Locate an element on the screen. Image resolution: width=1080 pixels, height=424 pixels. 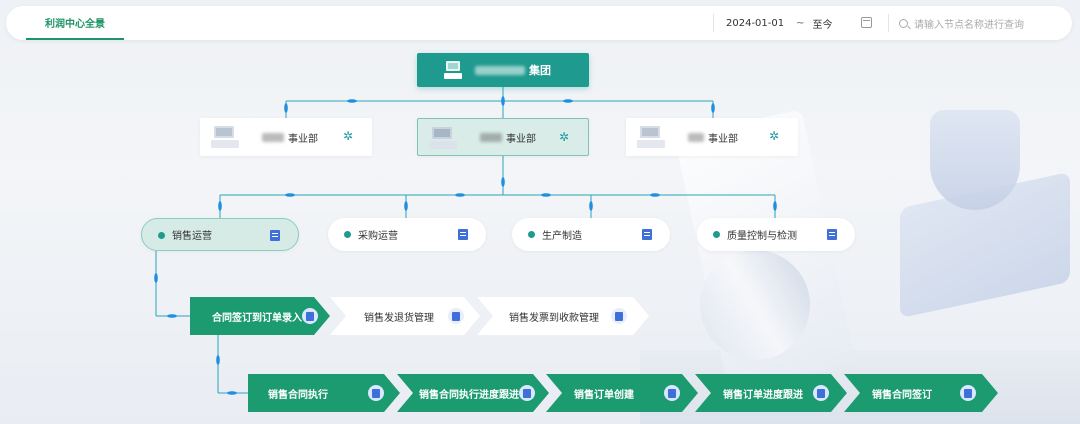
domain-quality-control: 质量控制与检测 is located at coordinates (776, 234).